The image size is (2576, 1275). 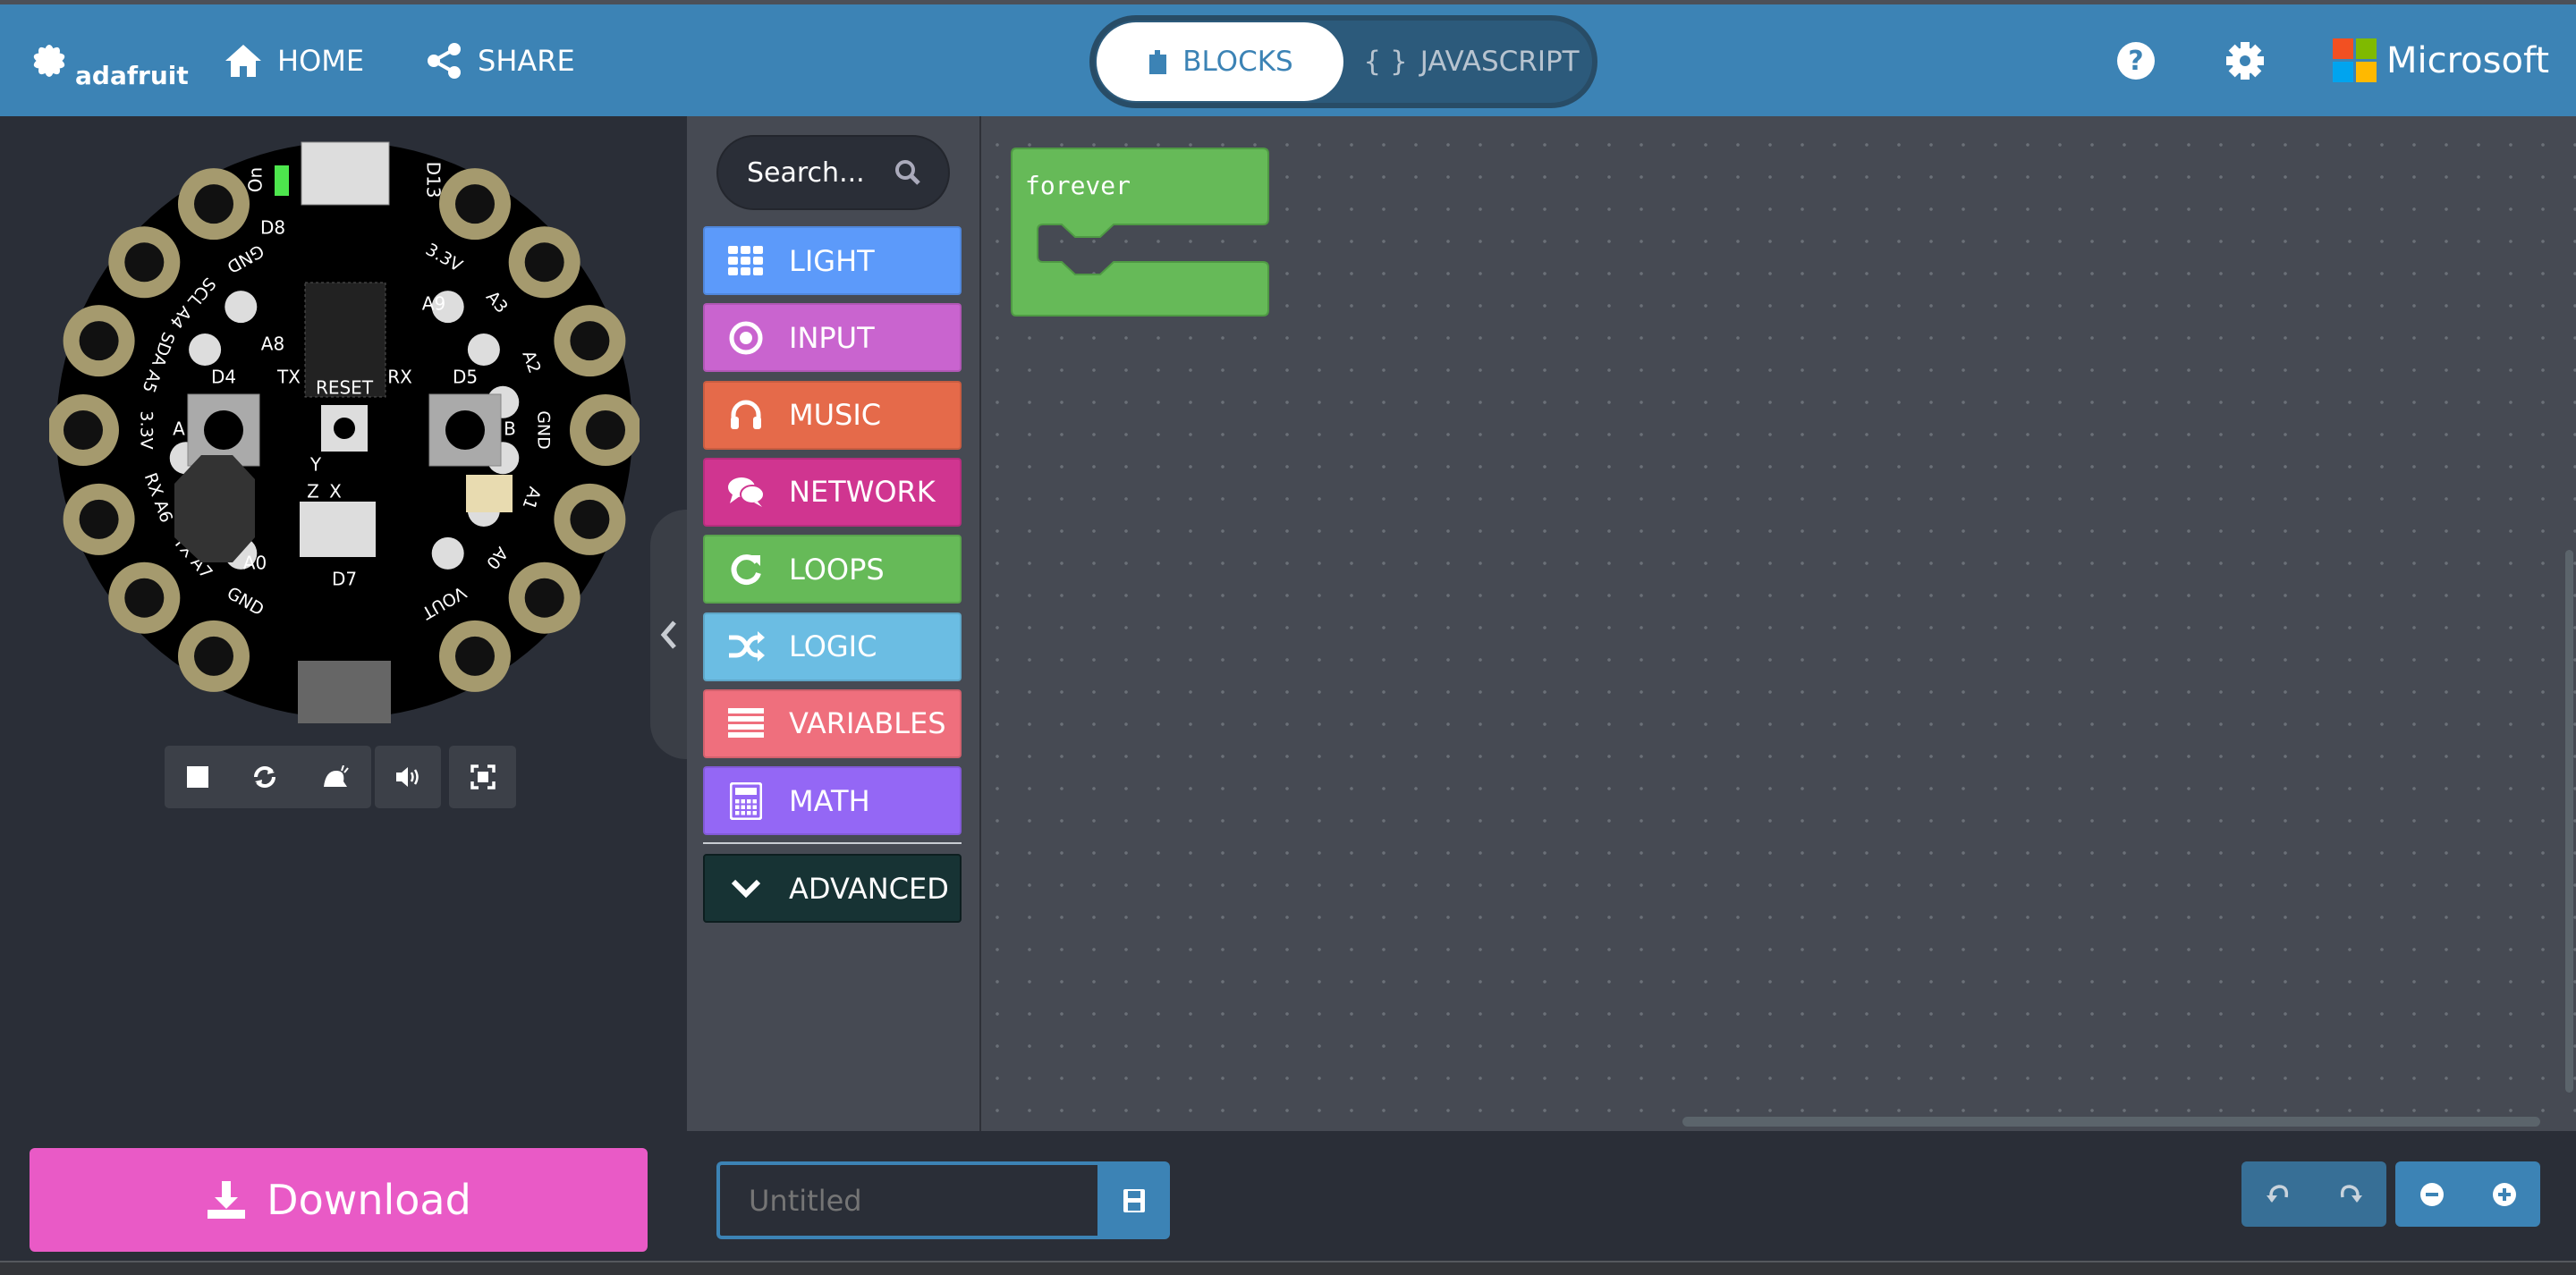 I want to click on window-bottom-border, so click(x=1288, y=1268).